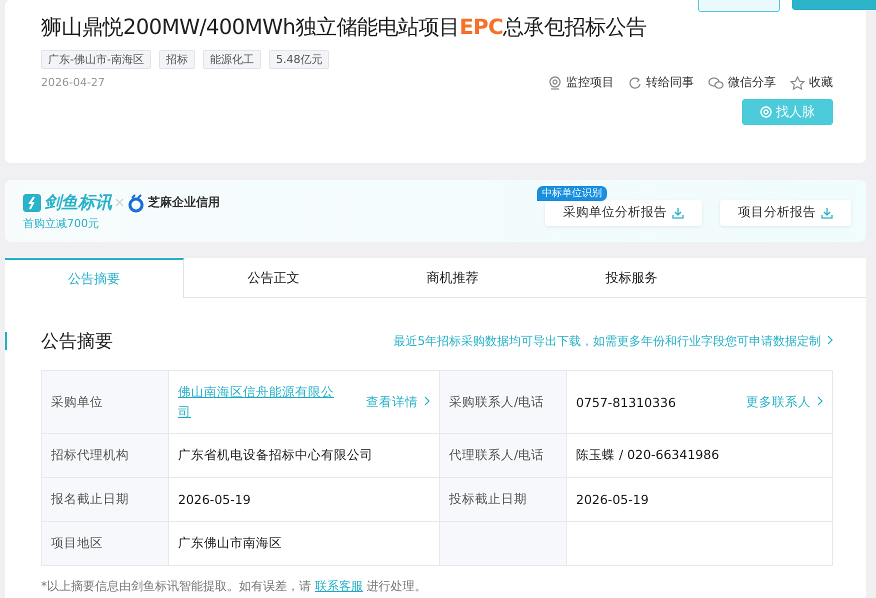 The image size is (876, 598). Describe the element at coordinates (716, 83) in the screenshot. I see `chat-icon` at that location.